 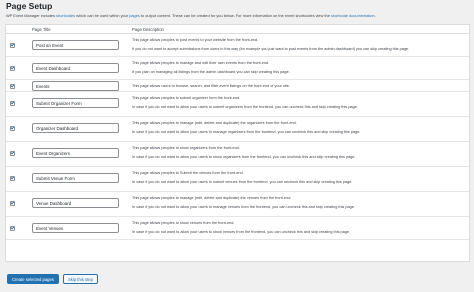 What do you see at coordinates (75, 203) in the screenshot?
I see `page-title-input: Venue Dashboard` at bounding box center [75, 203].